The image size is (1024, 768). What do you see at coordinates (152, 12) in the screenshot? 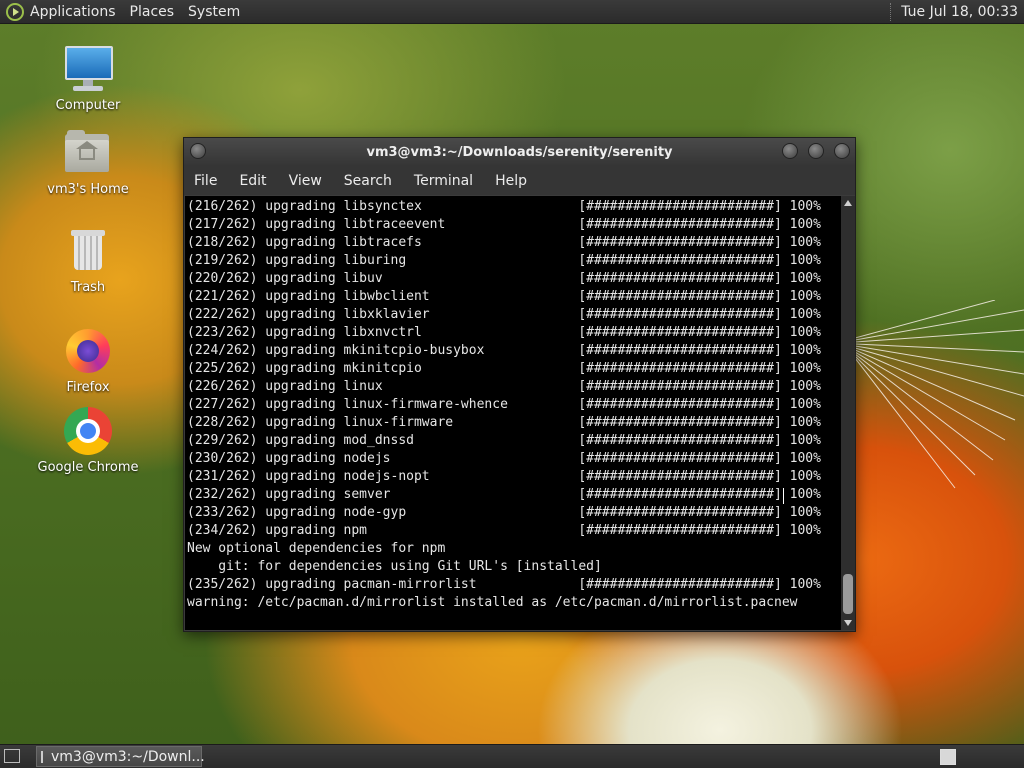
I see `menu-places: Places` at bounding box center [152, 12].